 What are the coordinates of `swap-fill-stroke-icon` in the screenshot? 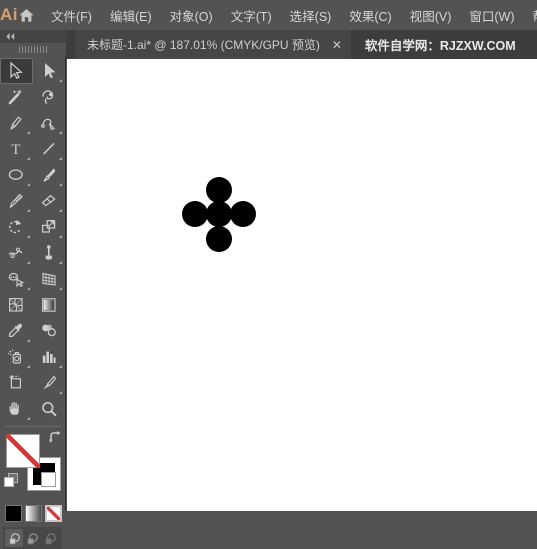 It's located at (55, 438).